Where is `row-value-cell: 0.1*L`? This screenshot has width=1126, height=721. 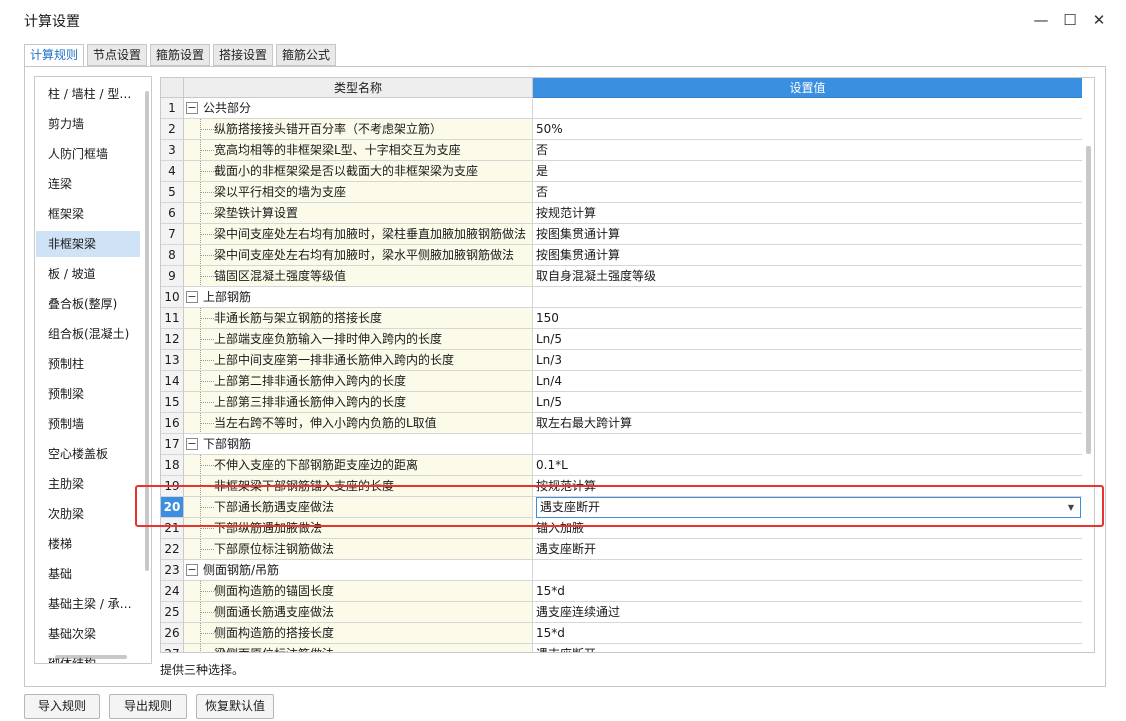
row-value-cell: 0.1*L is located at coordinates (807, 465).